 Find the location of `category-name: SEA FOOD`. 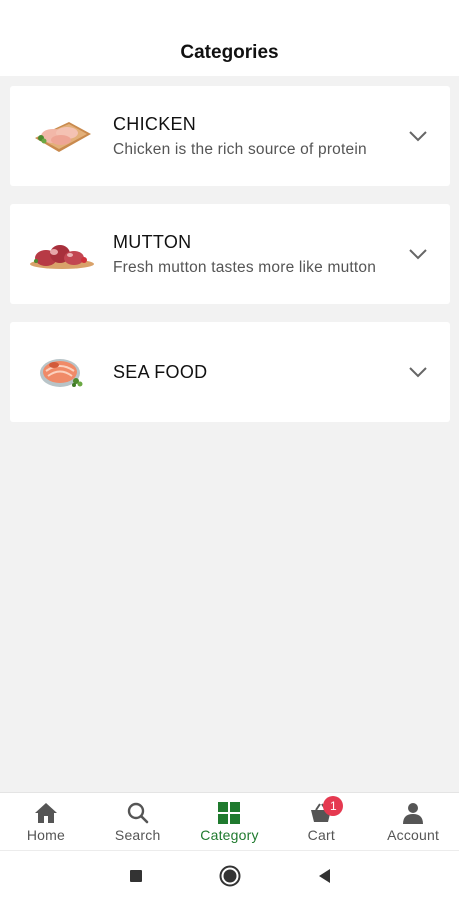

category-name: SEA FOOD is located at coordinates (160, 371).